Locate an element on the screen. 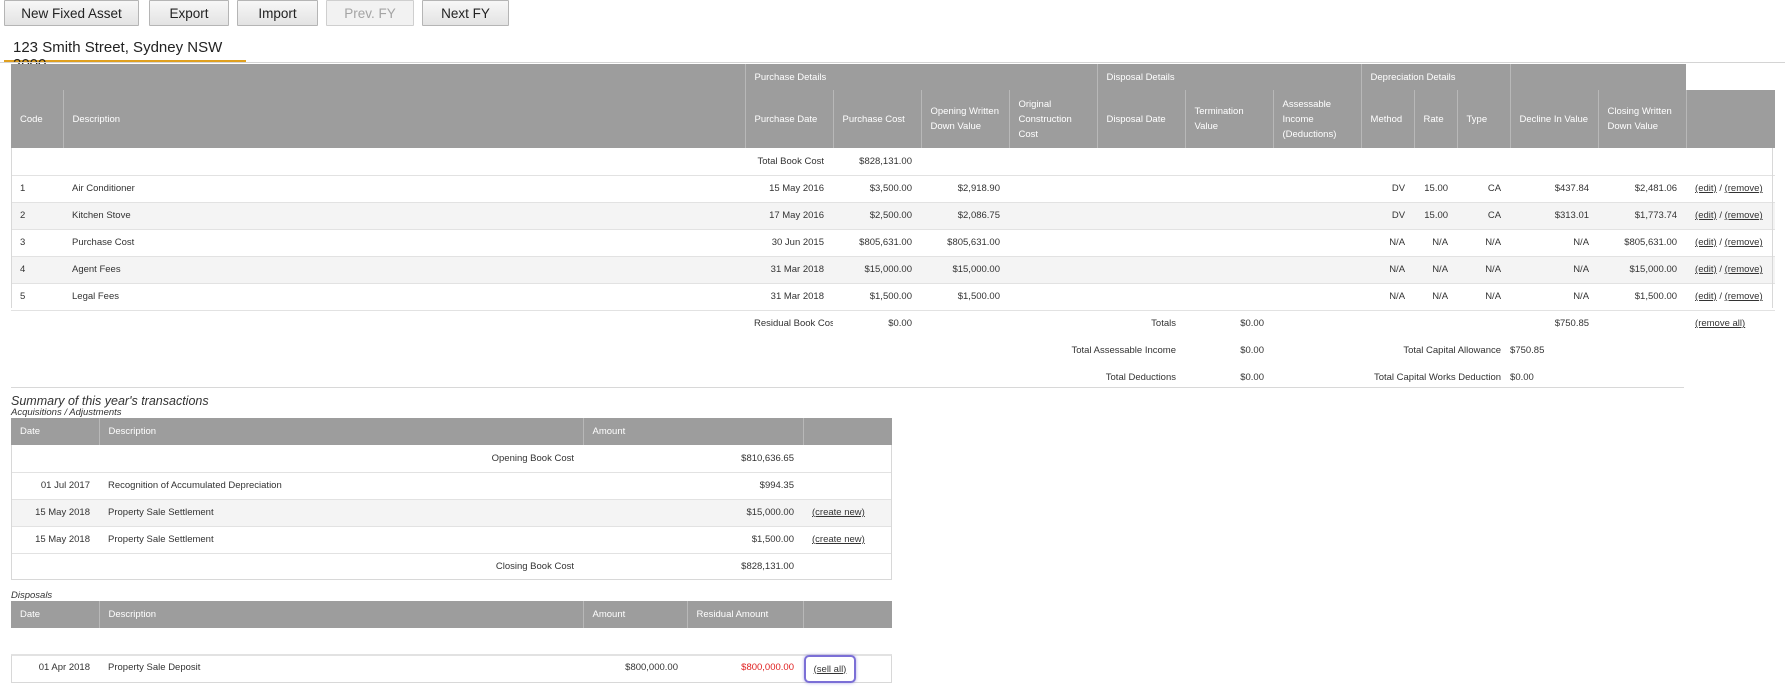 Image resolution: width=1785 pixels, height=692 pixels. col-actions is located at coordinates (1730, 119).